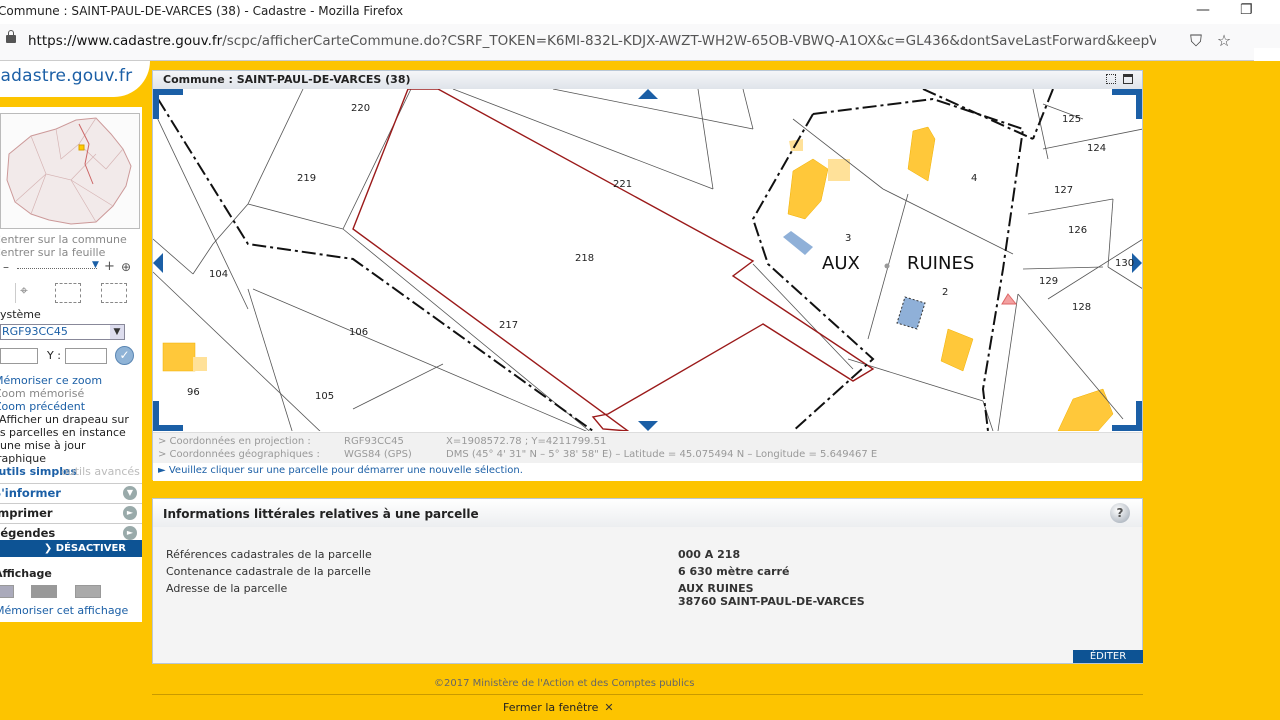 The width and height of the screenshot is (1280, 720). Describe the element at coordinates (62, 332) in the screenshot. I see `projection-select: RGF93CC45 ▼` at that location.